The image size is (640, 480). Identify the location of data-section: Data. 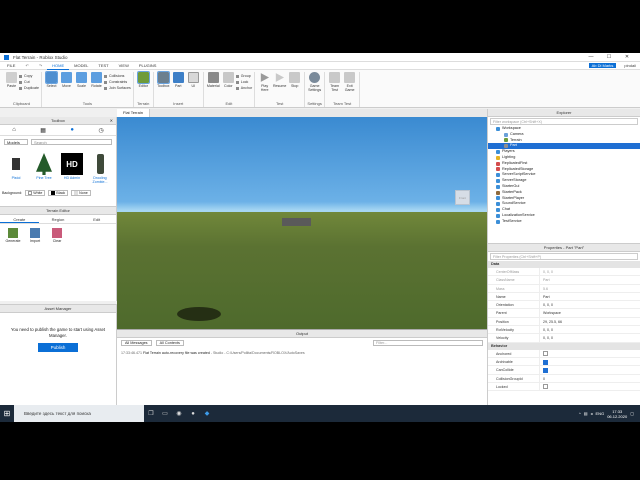
(564, 264).